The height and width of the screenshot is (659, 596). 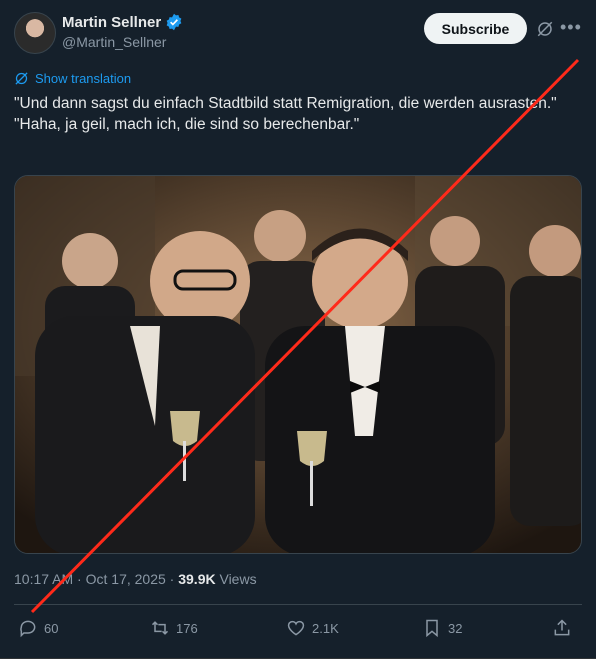 What do you see at coordinates (298, 604) in the screenshot?
I see `divider` at bounding box center [298, 604].